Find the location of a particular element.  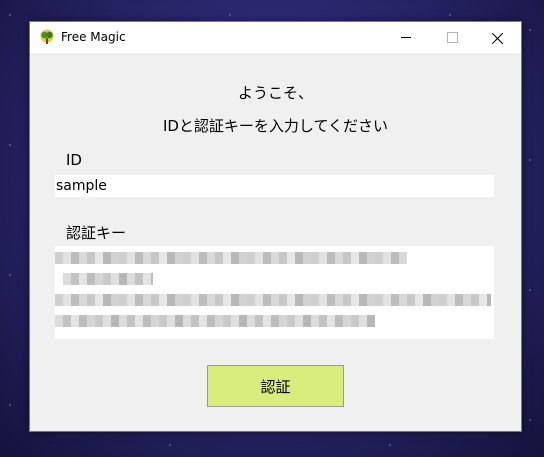

close-icon is located at coordinates (498, 38).